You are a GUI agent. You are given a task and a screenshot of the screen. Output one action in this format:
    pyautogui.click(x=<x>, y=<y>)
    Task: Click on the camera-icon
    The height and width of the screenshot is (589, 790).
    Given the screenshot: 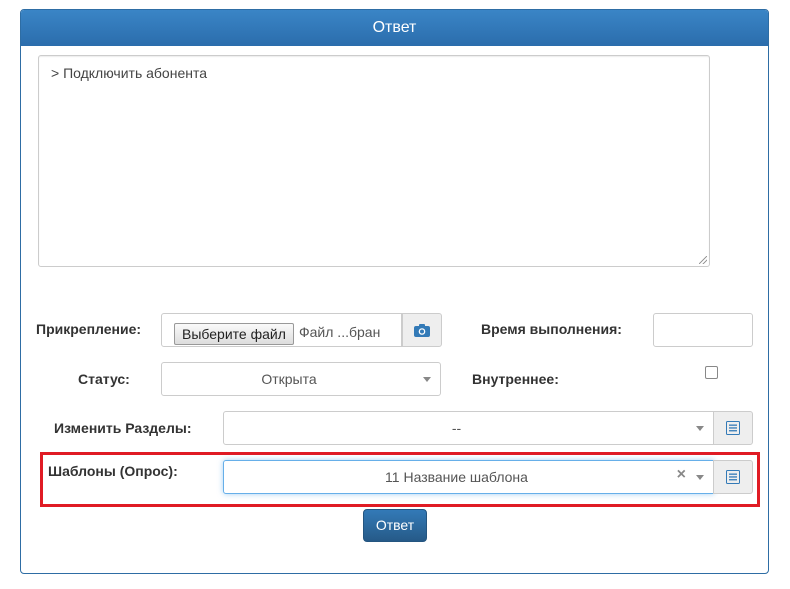 What is the action you would take?
    pyautogui.click(x=422, y=330)
    